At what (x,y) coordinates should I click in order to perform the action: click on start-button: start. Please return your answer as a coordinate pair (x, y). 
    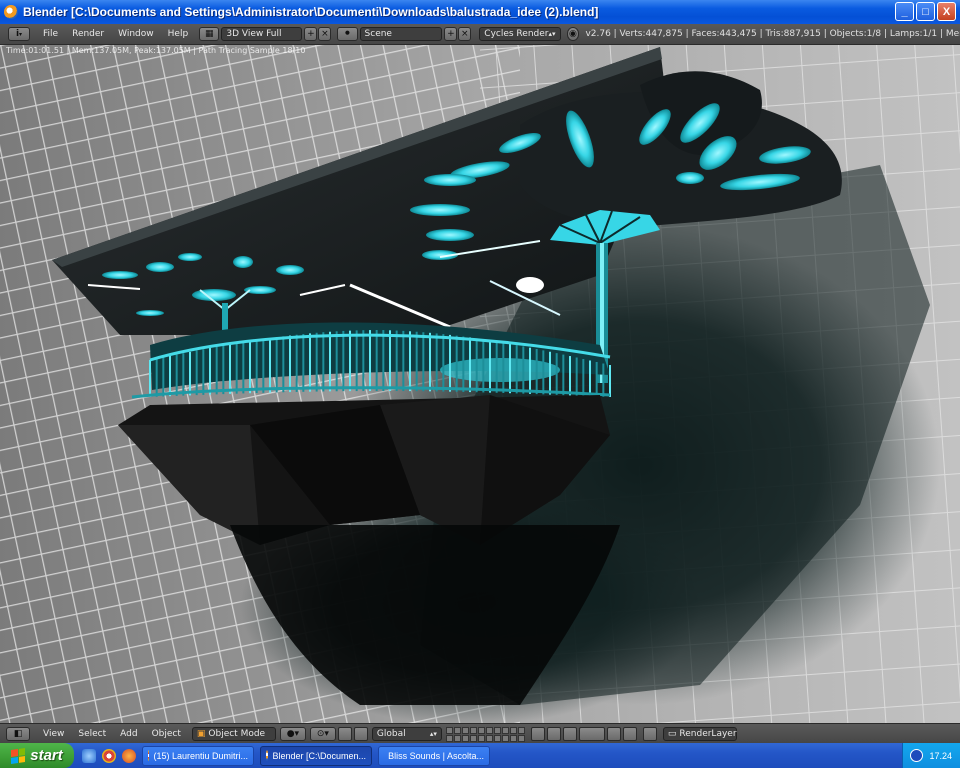
    Looking at the image, I should click on (37, 755).